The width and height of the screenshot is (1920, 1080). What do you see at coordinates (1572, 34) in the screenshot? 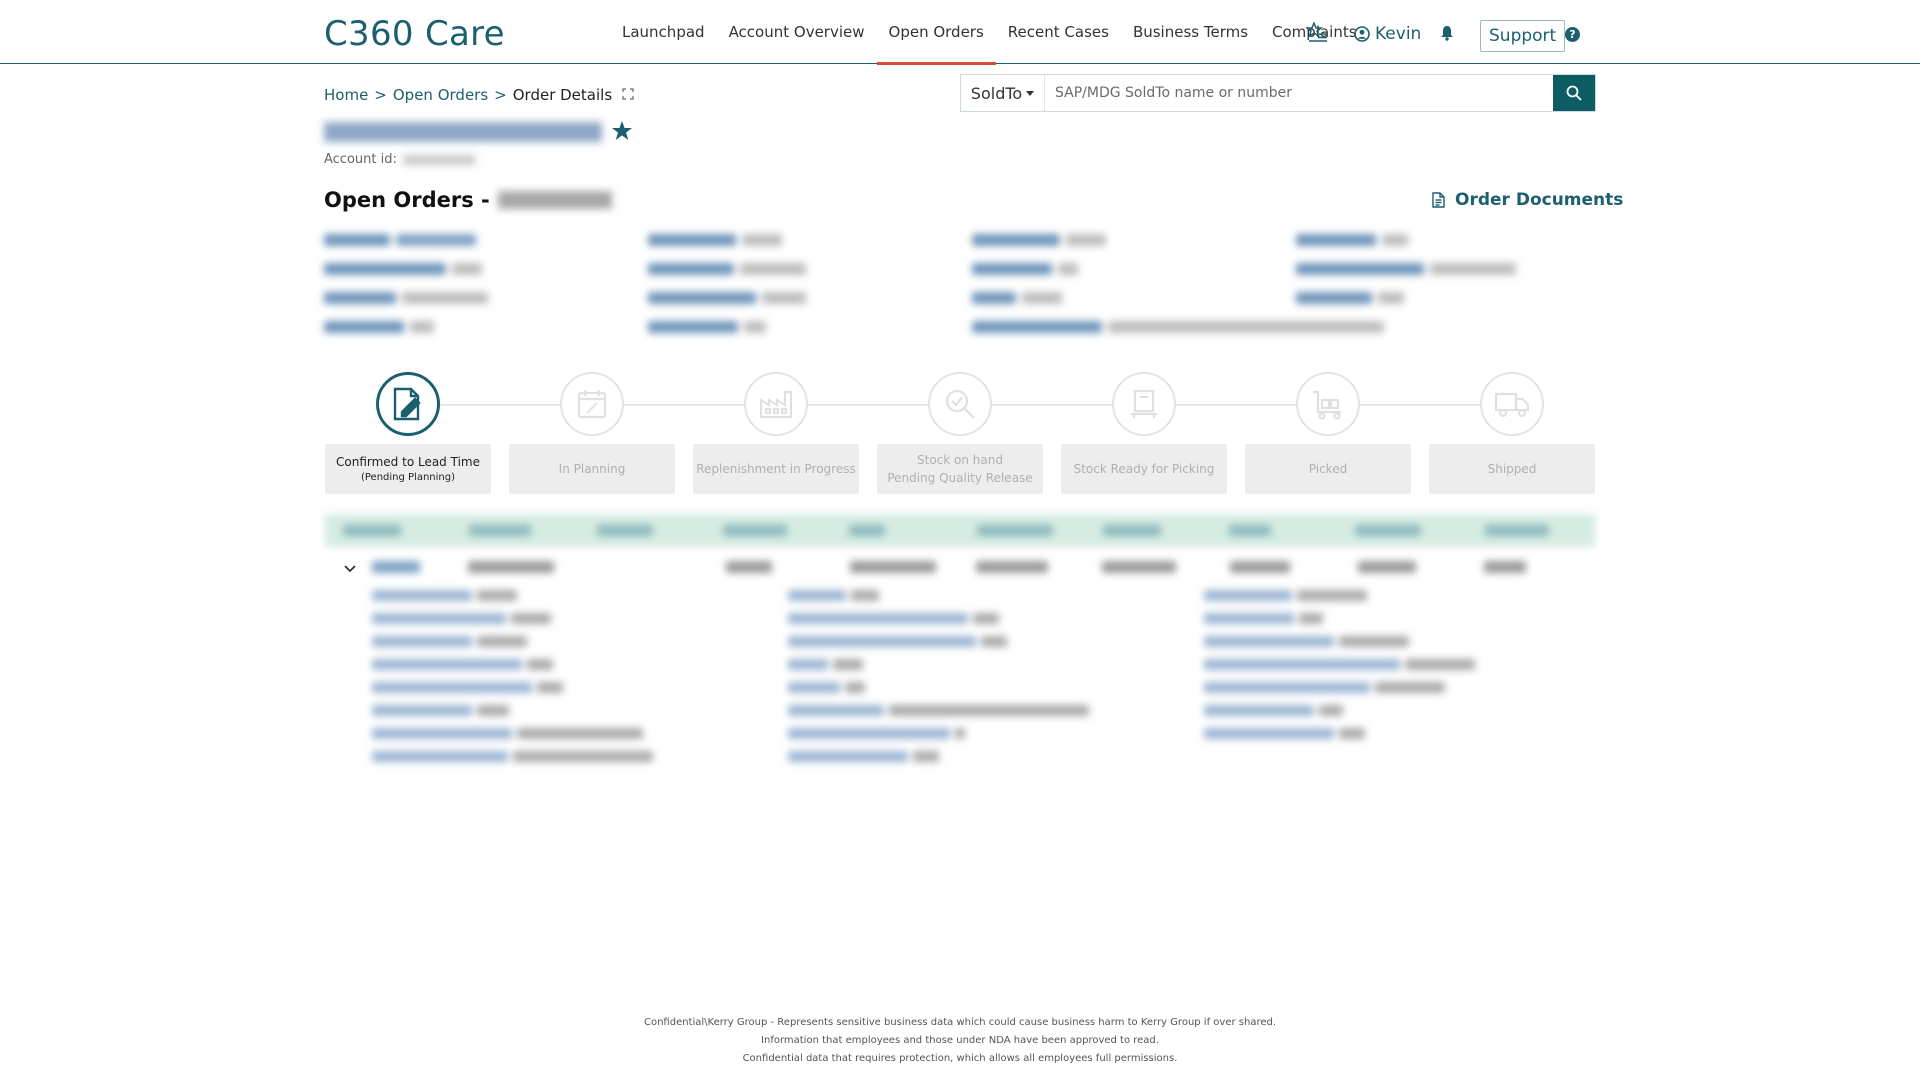
I see `help-icon: ?` at bounding box center [1572, 34].